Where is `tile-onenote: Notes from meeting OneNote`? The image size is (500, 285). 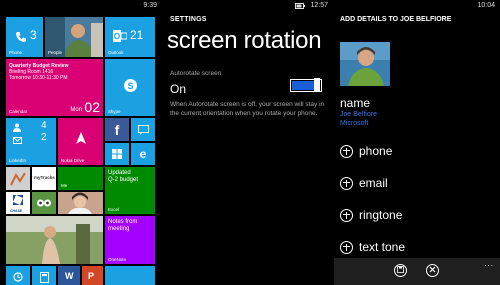
tile-onenote: Notes from meeting OneNote is located at coordinates (130, 240).